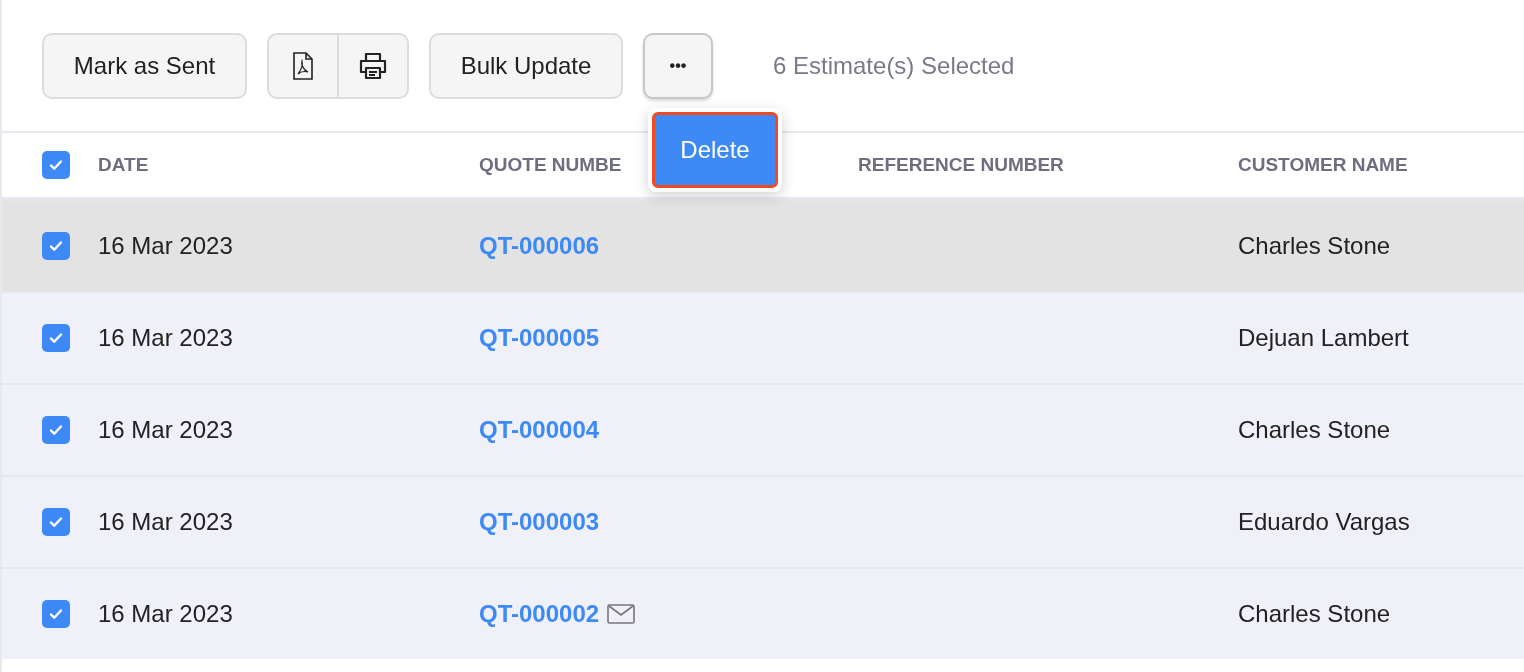 The width and height of the screenshot is (1524, 672). I want to click on column-header: QUOTE NUMBE, so click(551, 164).